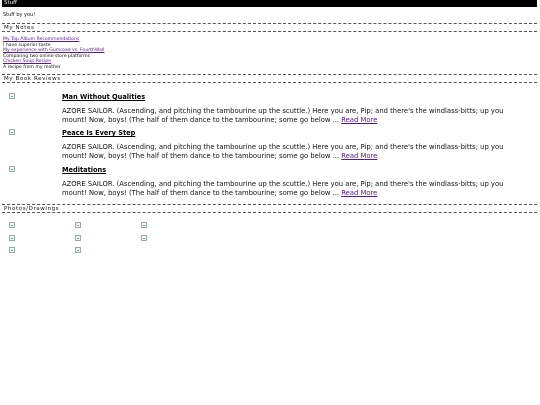 The image size is (540, 405). Describe the element at coordinates (84, 170) in the screenshot. I see `review-title-link: Meditations` at that location.